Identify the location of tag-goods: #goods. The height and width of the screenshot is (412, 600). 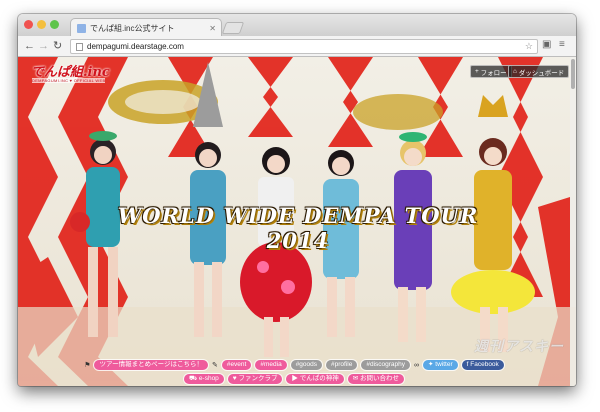
(306, 365).